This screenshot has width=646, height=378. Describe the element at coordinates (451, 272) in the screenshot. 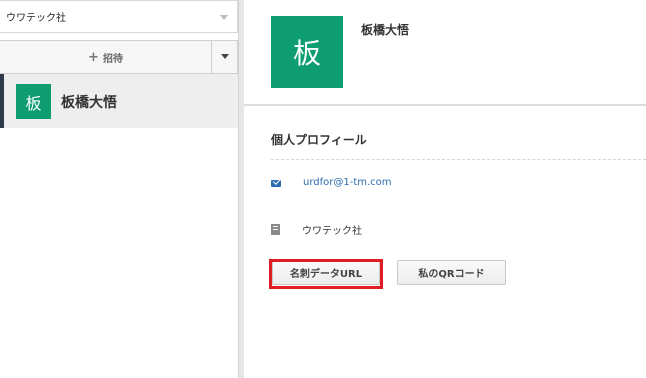

I see `my-qr-code-button: 私のQRコード` at that location.